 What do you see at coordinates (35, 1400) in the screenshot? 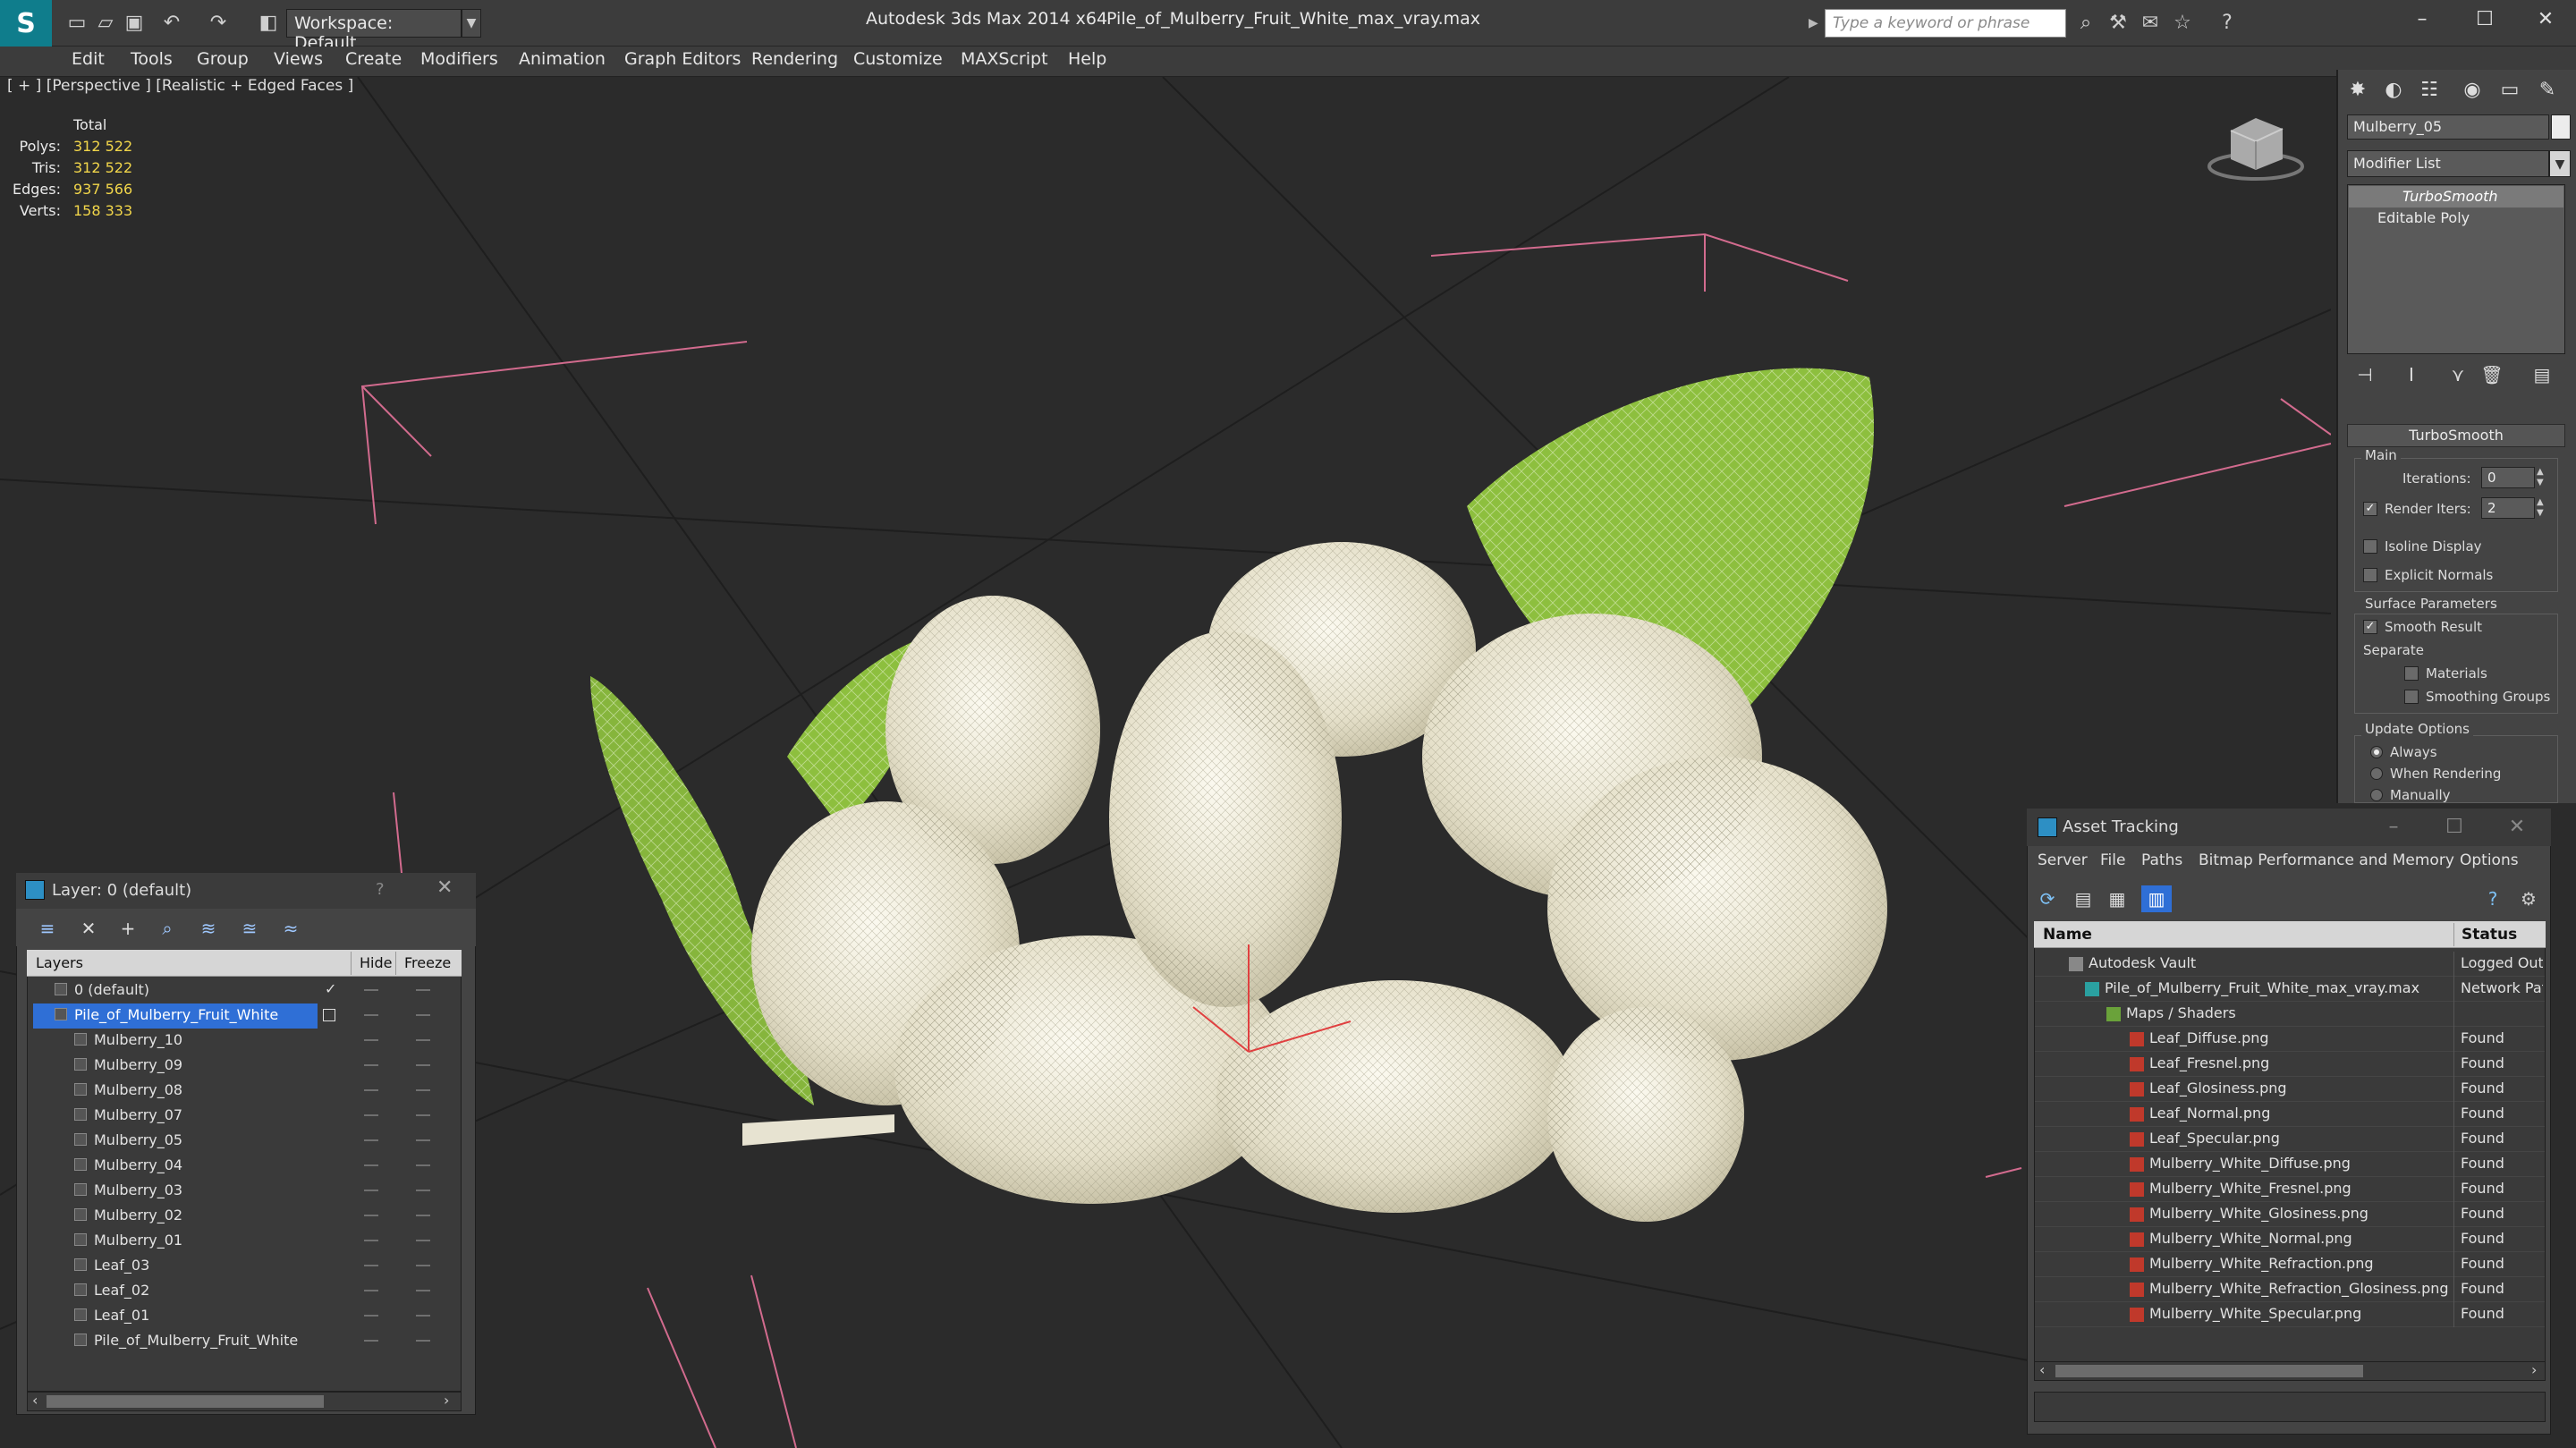
I see `scroll-left-icon: ‹` at bounding box center [35, 1400].